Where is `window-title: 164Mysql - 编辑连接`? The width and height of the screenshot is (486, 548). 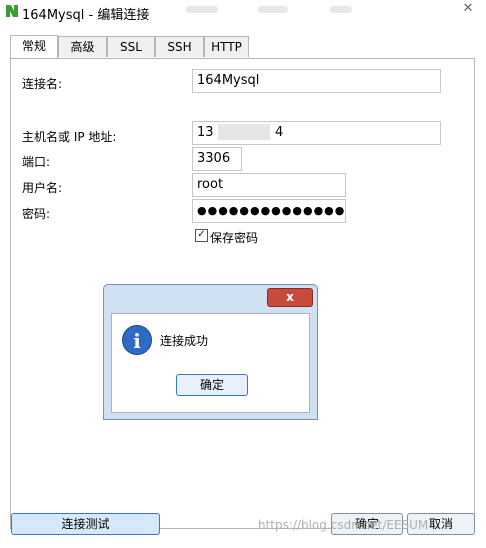
window-title: 164Mysql - 编辑连接 is located at coordinates (86, 15).